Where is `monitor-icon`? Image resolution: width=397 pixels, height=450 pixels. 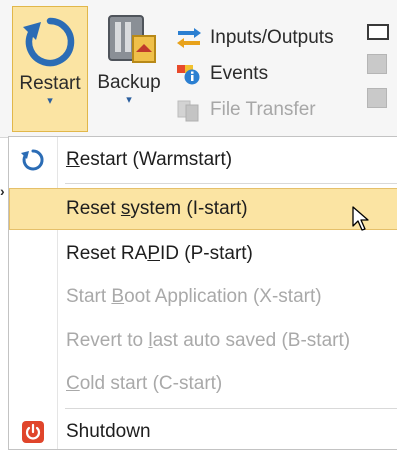
monitor-icon is located at coordinates (377, 64).